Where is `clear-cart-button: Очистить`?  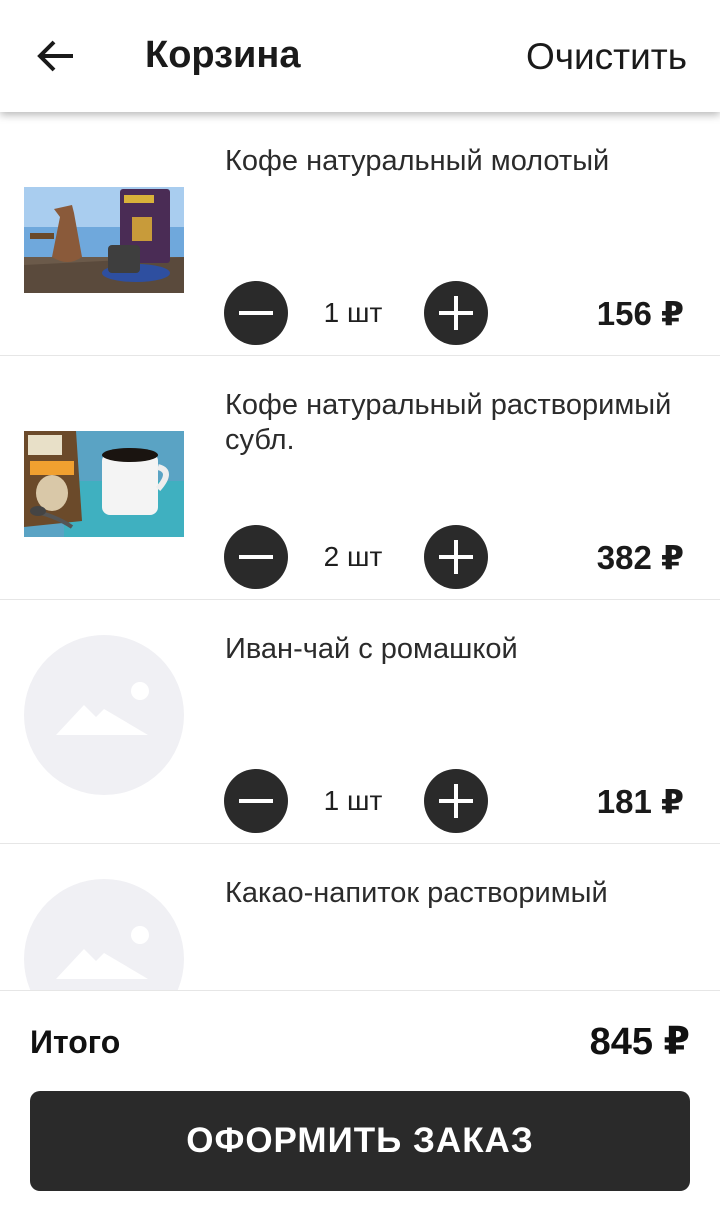 clear-cart-button: Очистить is located at coordinates (606, 57).